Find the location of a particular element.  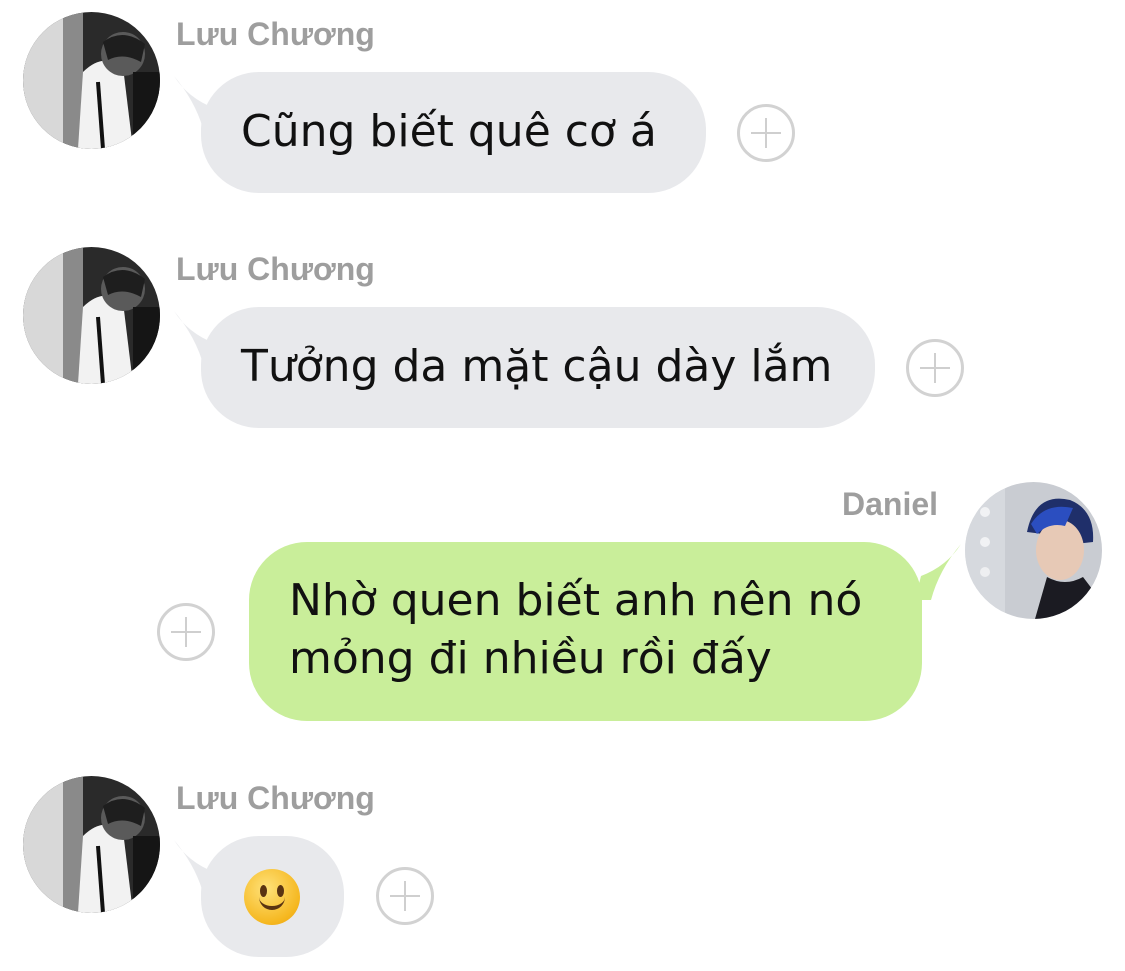

message-text-line: Nhờ quen biết anh nên nó is located at coordinates (576, 600).